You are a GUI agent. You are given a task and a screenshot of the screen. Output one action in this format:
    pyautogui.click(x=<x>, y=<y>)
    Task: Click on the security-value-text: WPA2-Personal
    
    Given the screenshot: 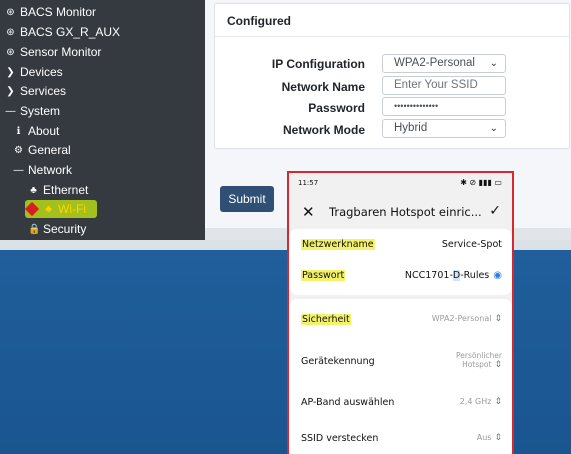 What is the action you would take?
    pyautogui.click(x=461, y=318)
    